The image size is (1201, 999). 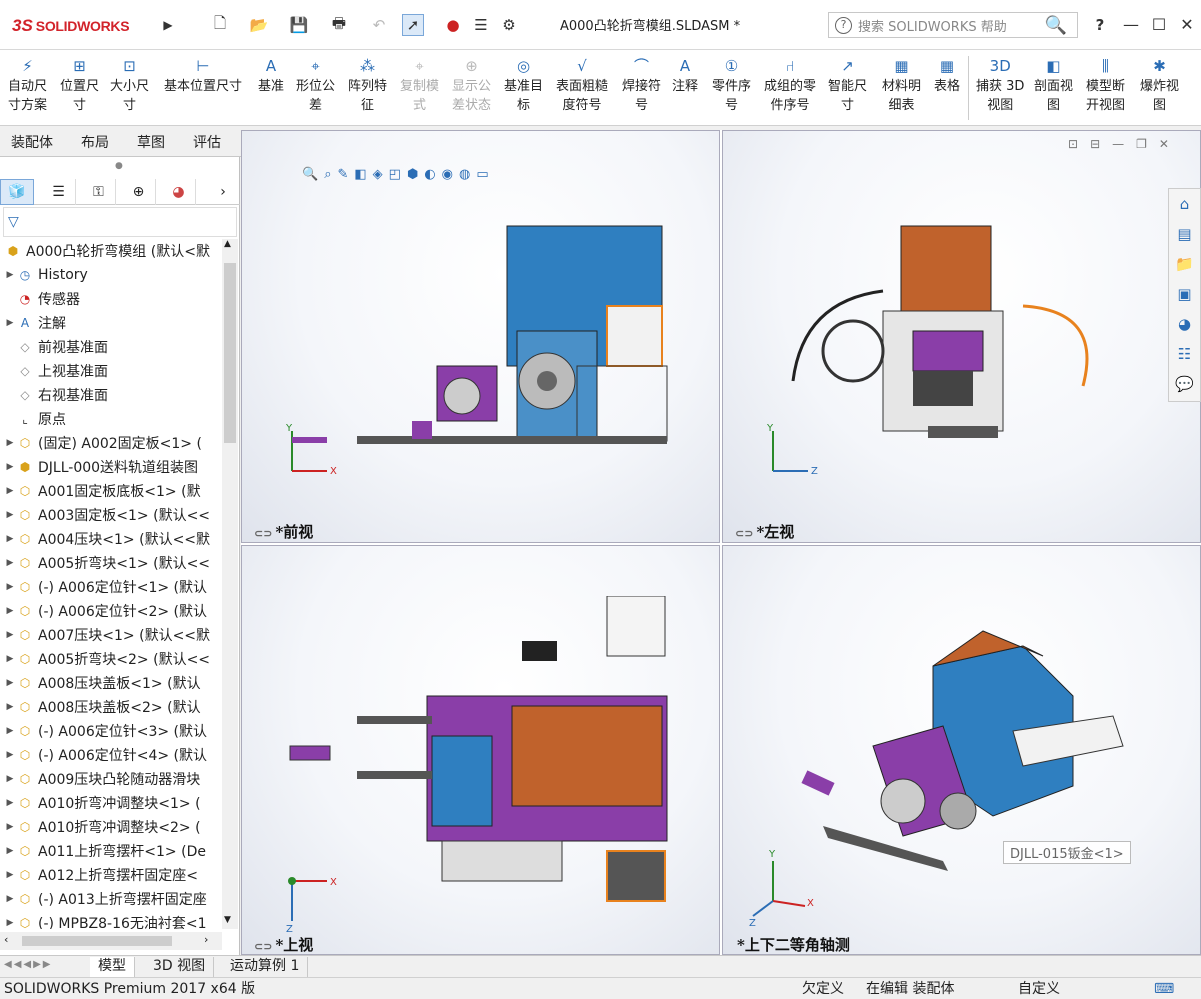 I want to click on custom-properties-icon: ☷, so click(x=1184, y=354).